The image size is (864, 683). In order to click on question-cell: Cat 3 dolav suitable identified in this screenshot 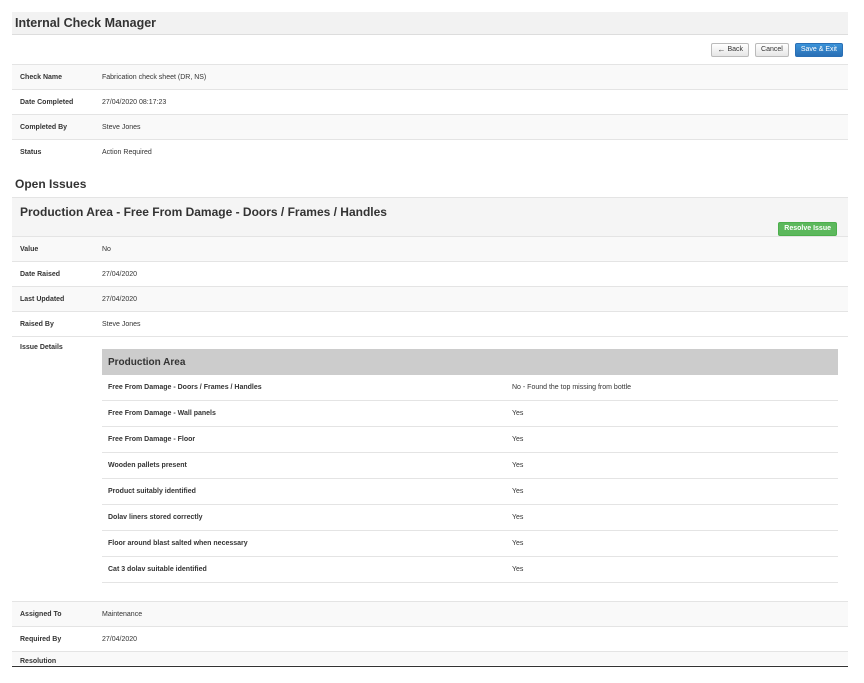, I will do `click(157, 569)`.